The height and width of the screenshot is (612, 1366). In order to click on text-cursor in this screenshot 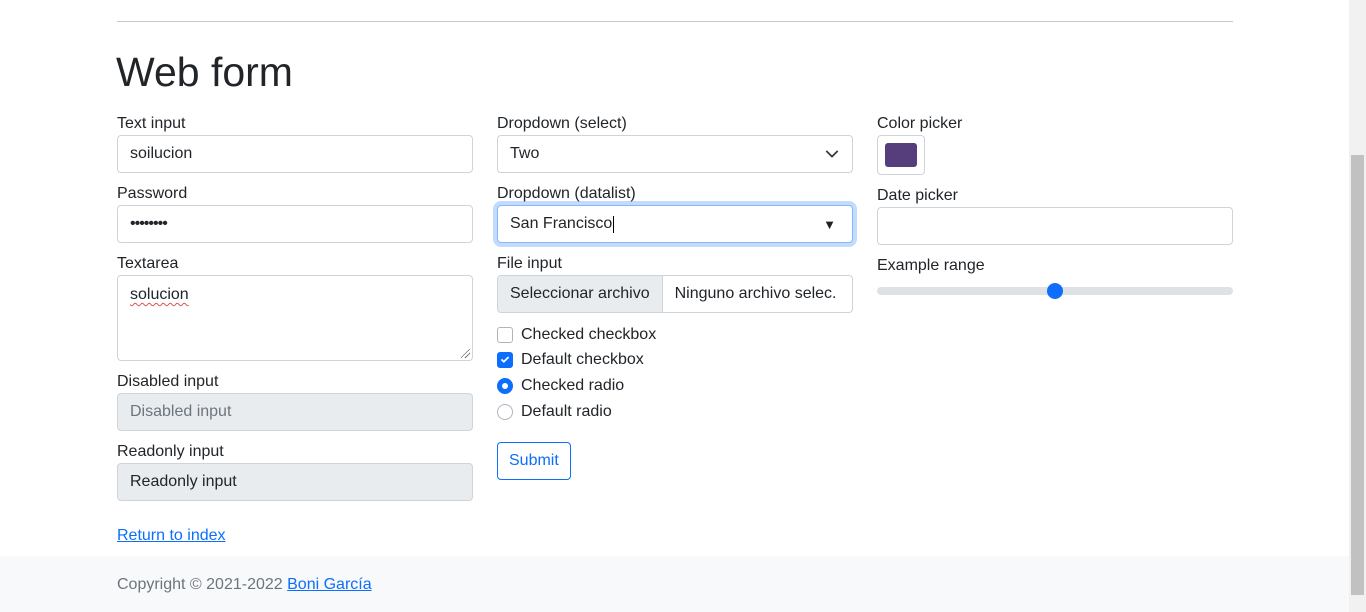, I will do `click(614, 224)`.